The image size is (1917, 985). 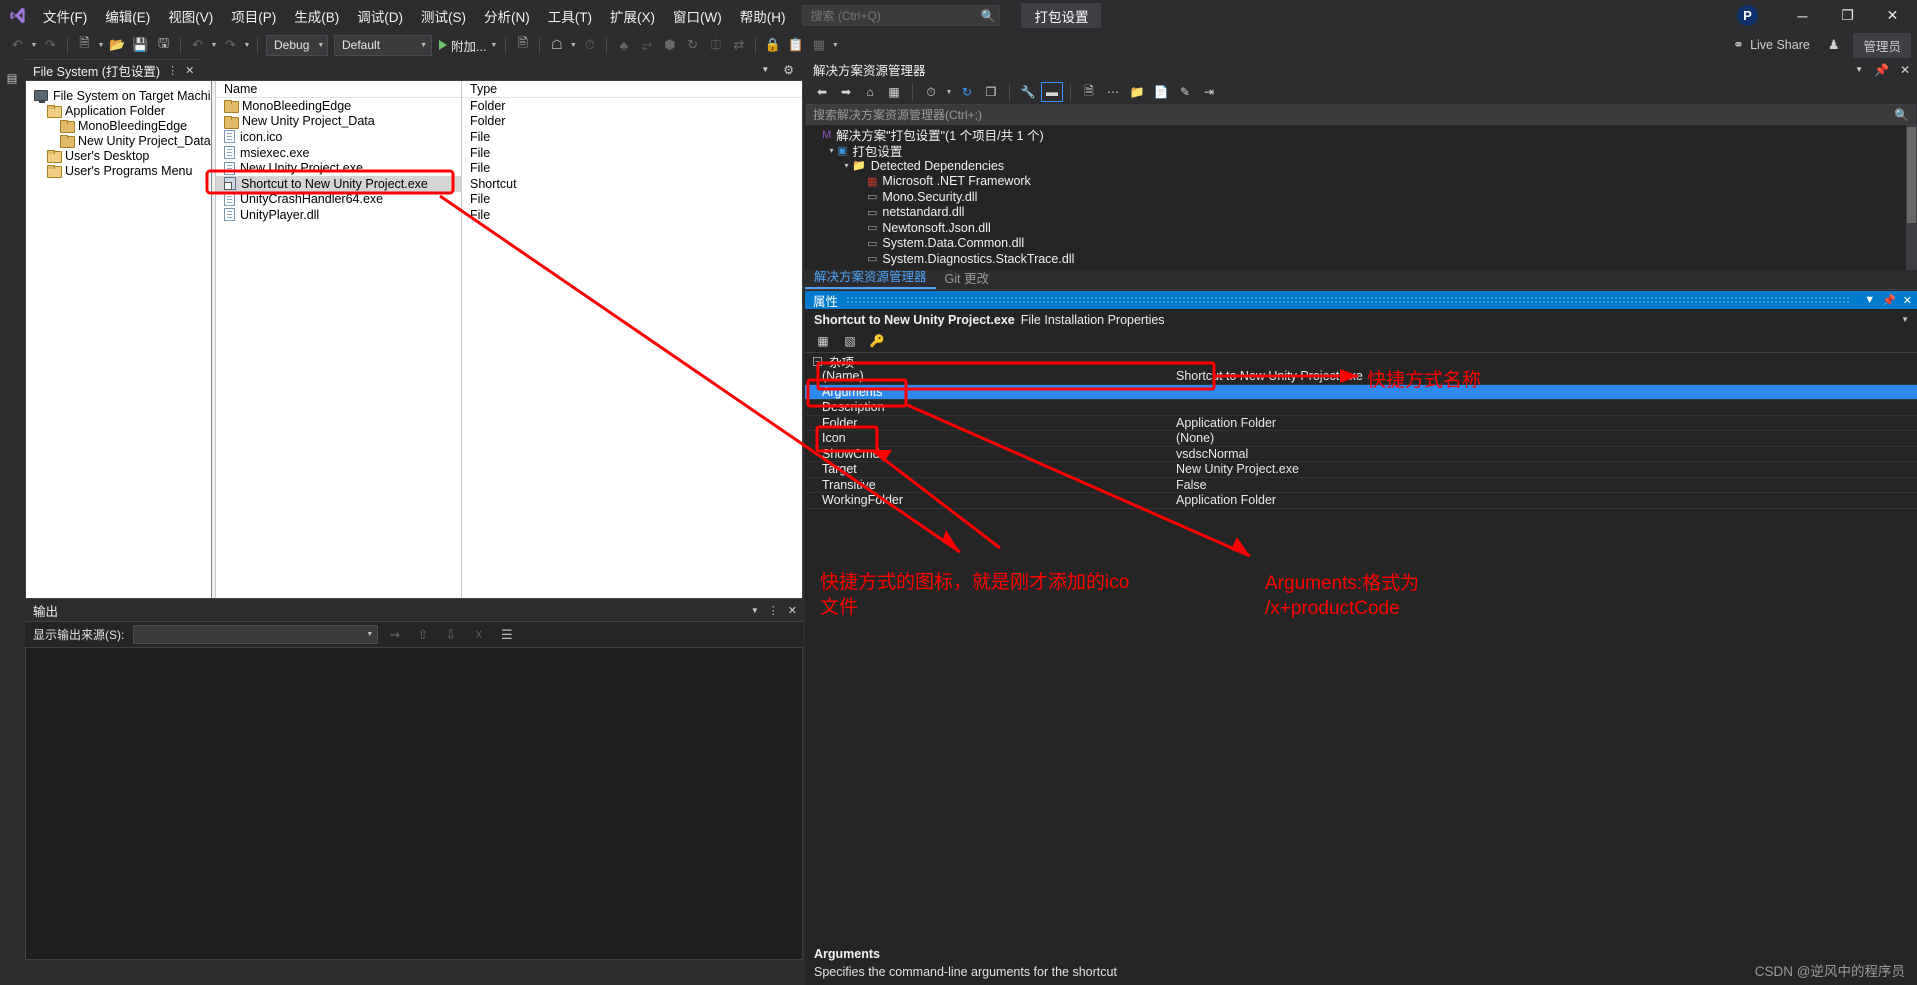 I want to click on restore-button: ❐, so click(x=1847, y=15).